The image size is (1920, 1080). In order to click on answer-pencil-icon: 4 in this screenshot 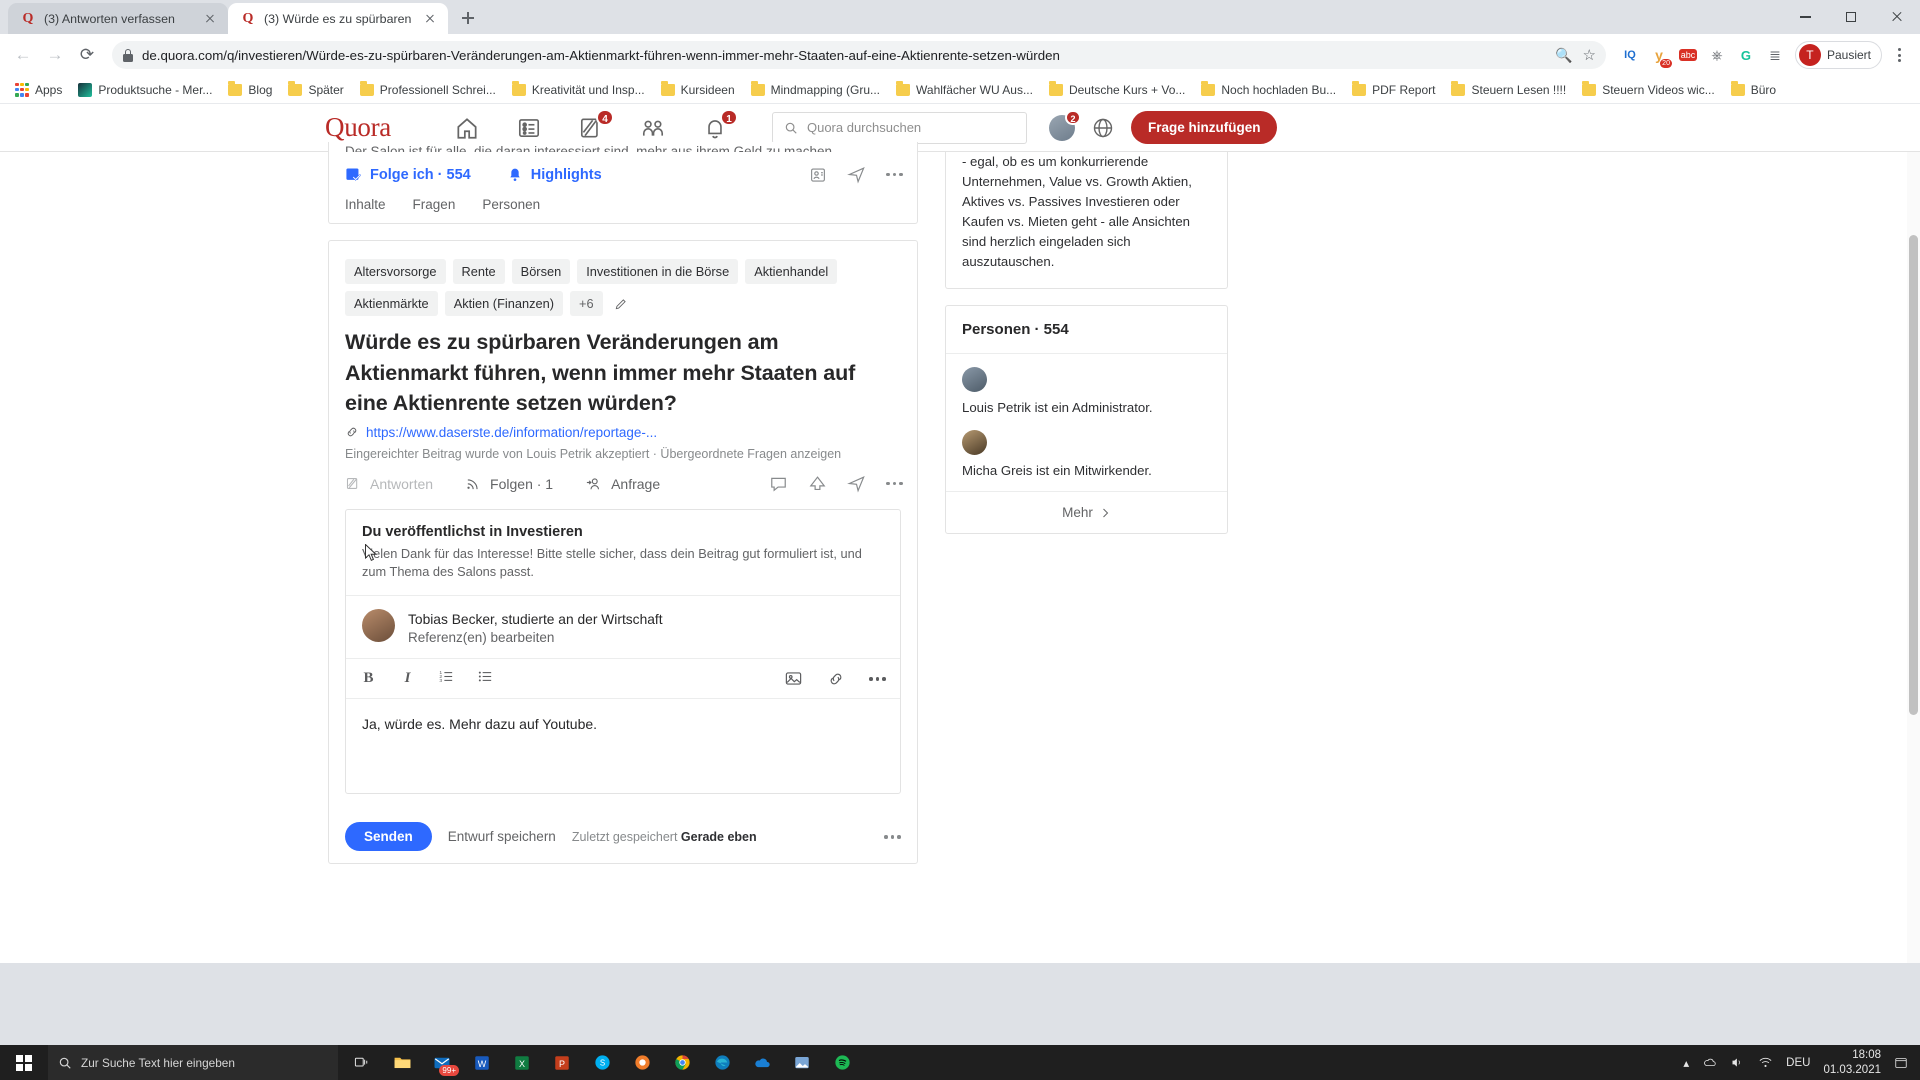, I will do `click(596, 124)`.